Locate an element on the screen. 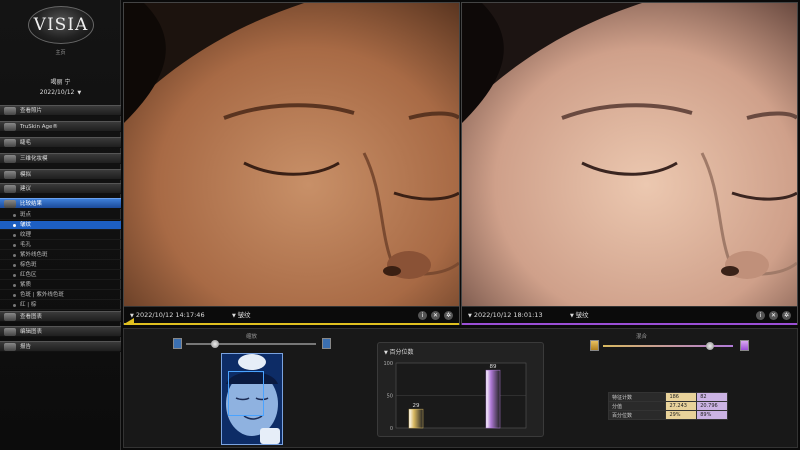 The height and width of the screenshot is (450, 800). zoom-out-icon is located at coordinates (177, 343).